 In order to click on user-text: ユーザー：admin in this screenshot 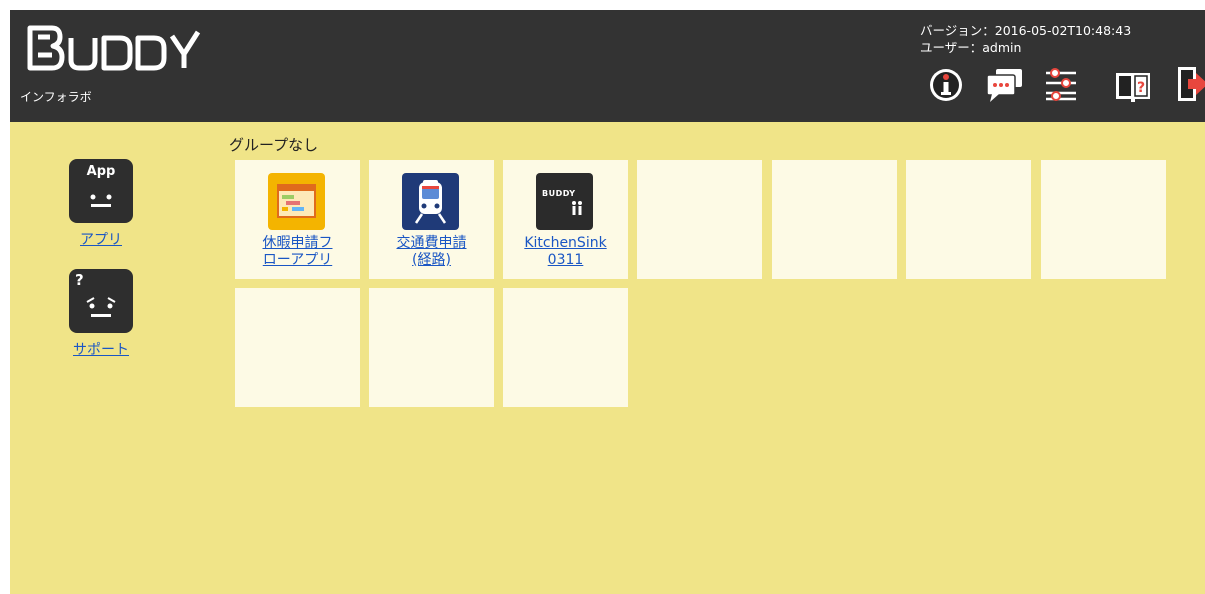, I will do `click(971, 47)`.